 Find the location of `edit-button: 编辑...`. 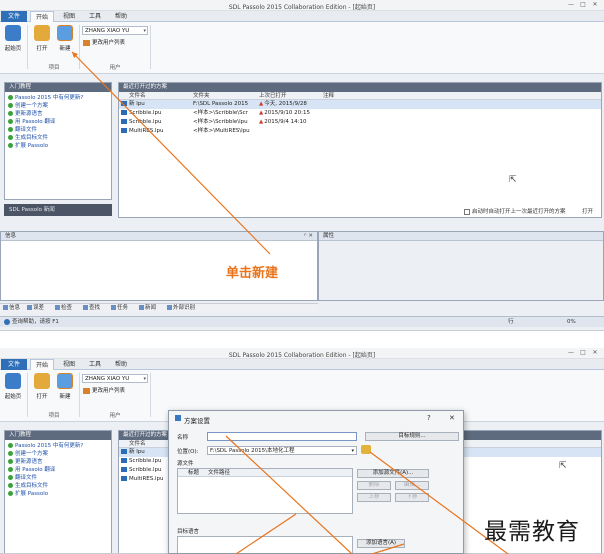

edit-button: 编辑... is located at coordinates (412, 485).